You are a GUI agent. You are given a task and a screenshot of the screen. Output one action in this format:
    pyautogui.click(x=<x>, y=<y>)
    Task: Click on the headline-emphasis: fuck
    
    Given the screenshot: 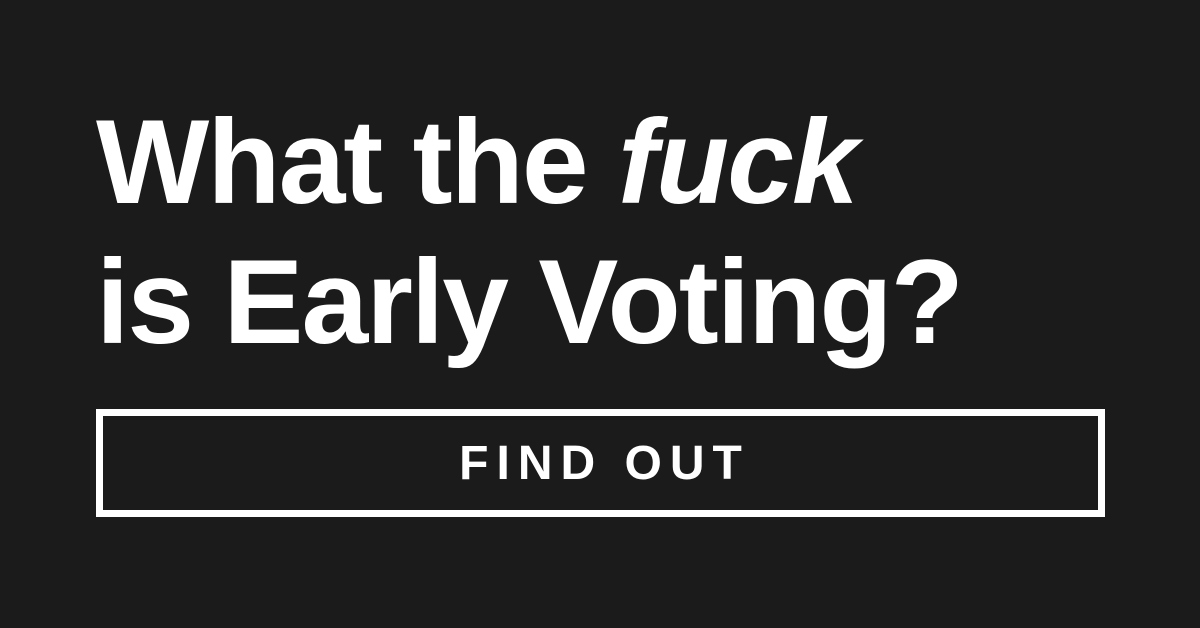 What is the action you would take?
    pyautogui.click(x=738, y=162)
    